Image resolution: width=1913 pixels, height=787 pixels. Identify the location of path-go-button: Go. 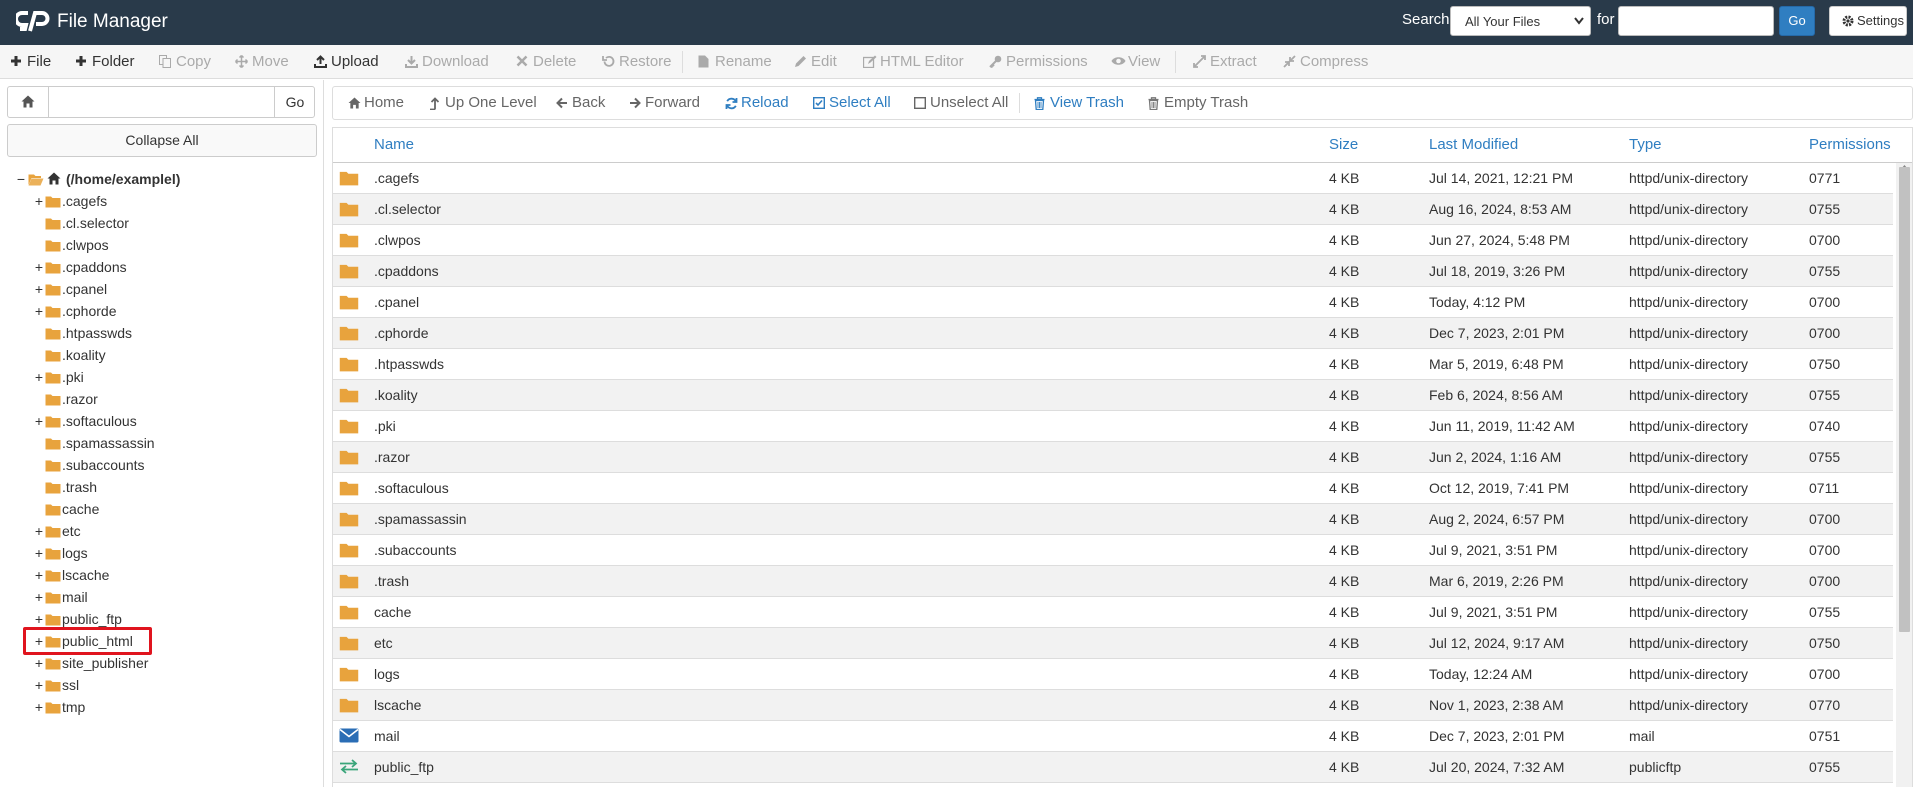
(295, 102).